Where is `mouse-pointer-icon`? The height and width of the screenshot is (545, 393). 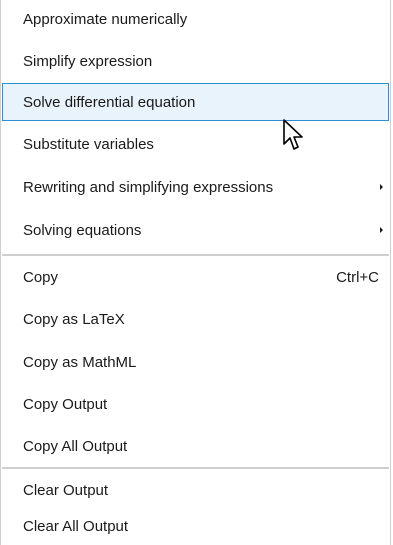 mouse-pointer-icon is located at coordinates (293, 134).